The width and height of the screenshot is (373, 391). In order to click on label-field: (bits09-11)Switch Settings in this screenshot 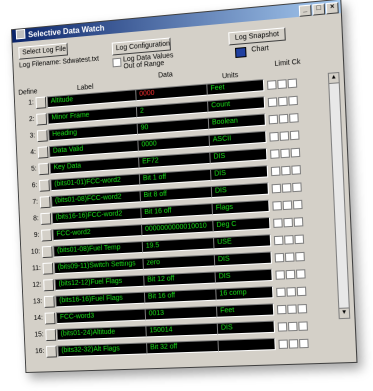, I will do `click(99, 266)`.